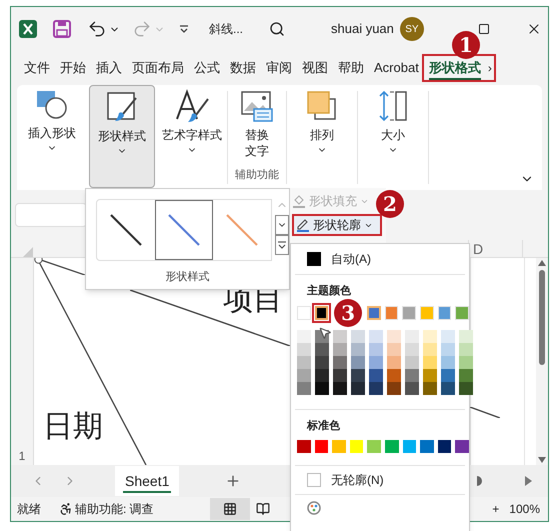 Image resolution: width=560 pixels, height=531 pixels. I want to click on group-label: 形状样式, so click(187, 277).